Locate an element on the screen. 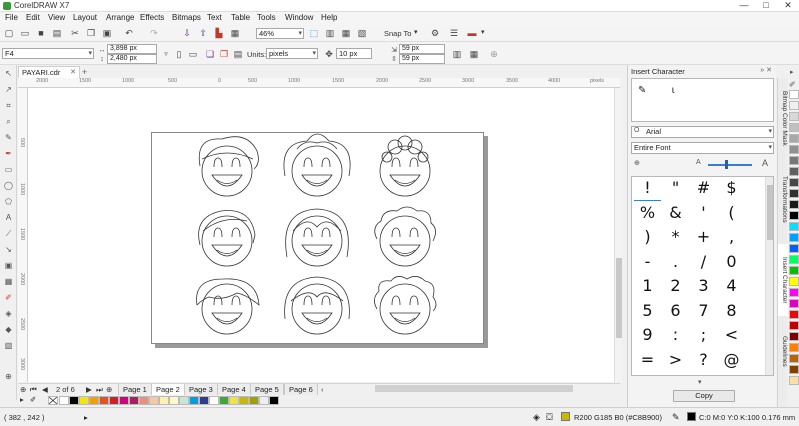  connector-tool-icon: ↘ is located at coordinates (8, 249).